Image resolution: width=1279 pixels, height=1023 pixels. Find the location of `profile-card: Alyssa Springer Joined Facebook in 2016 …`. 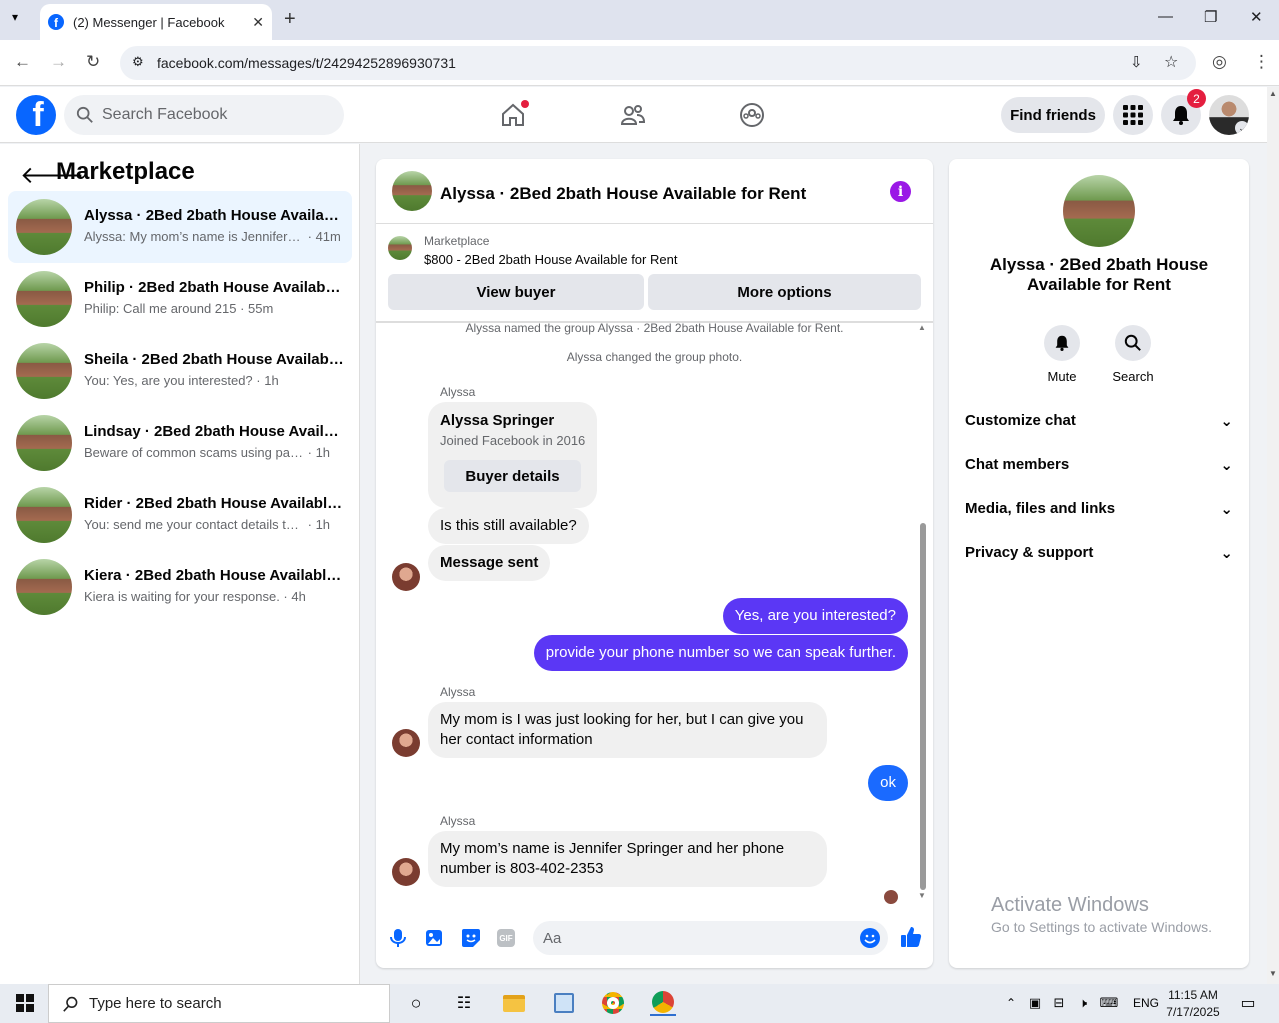

profile-card: Alyssa Springer Joined Facebook in 2016 … is located at coordinates (512, 455).